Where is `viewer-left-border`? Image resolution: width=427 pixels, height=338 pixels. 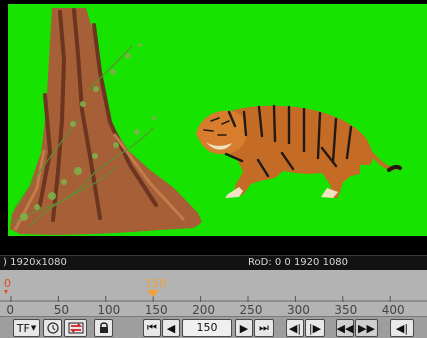 viewer-left-border is located at coordinates (4, 120).